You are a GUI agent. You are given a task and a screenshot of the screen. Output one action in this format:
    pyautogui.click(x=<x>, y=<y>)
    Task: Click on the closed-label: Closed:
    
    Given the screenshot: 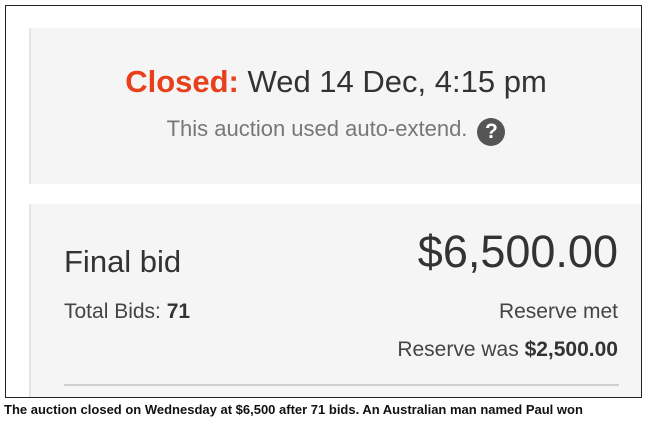 What is the action you would take?
    pyautogui.click(x=182, y=81)
    